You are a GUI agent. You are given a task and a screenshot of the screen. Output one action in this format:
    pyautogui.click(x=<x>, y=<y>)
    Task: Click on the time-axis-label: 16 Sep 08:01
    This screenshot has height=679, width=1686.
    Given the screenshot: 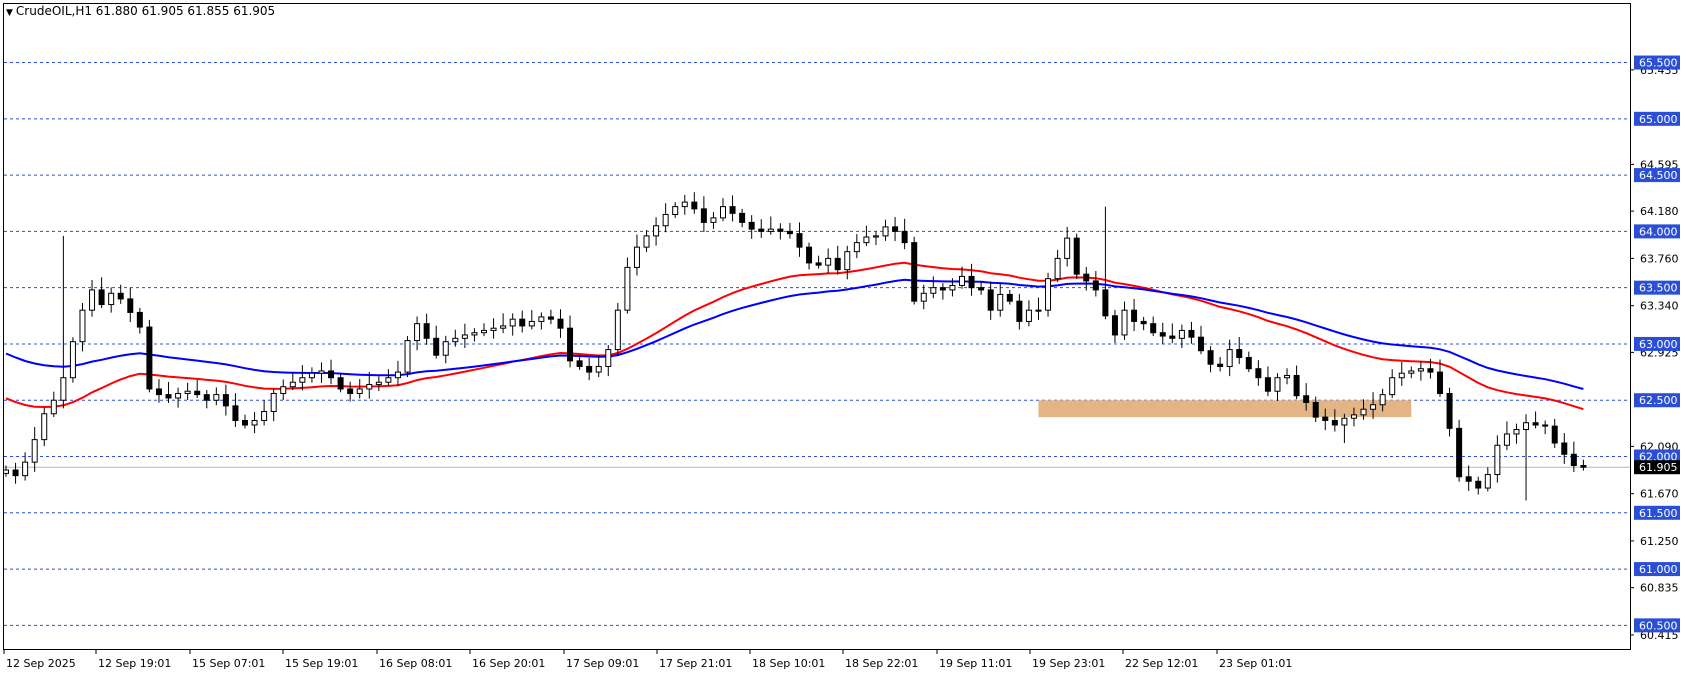 What is the action you would take?
    pyautogui.click(x=415, y=663)
    